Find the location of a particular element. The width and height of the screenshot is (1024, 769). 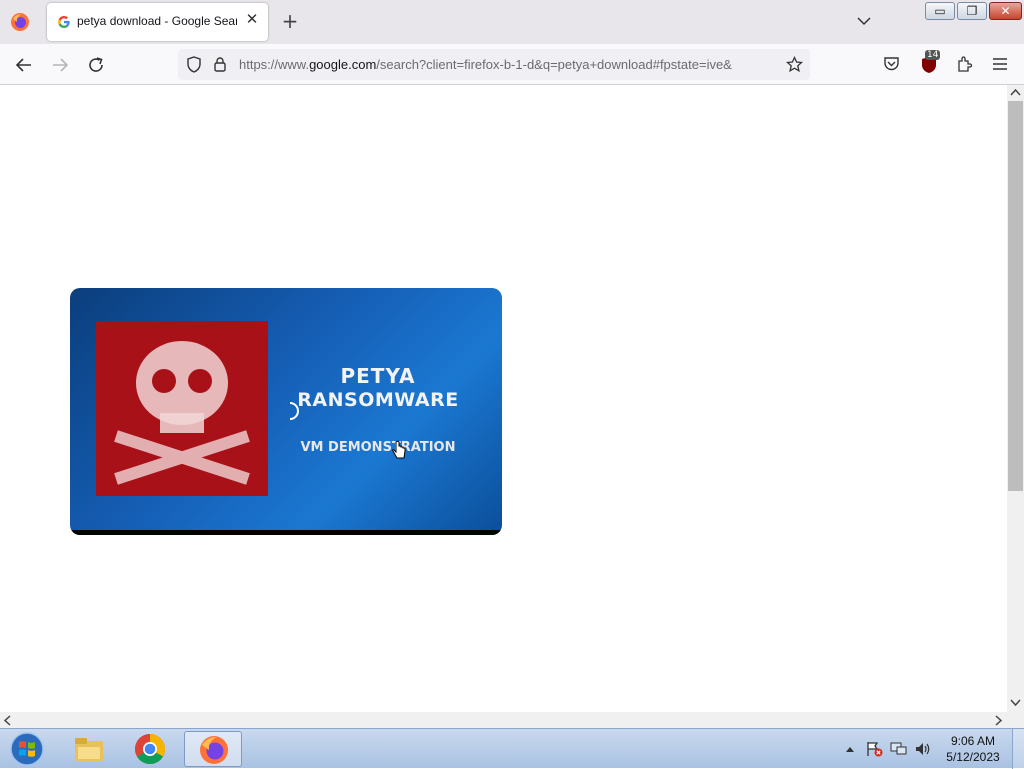

tray-overflow-icon is located at coordinates (850, 749).